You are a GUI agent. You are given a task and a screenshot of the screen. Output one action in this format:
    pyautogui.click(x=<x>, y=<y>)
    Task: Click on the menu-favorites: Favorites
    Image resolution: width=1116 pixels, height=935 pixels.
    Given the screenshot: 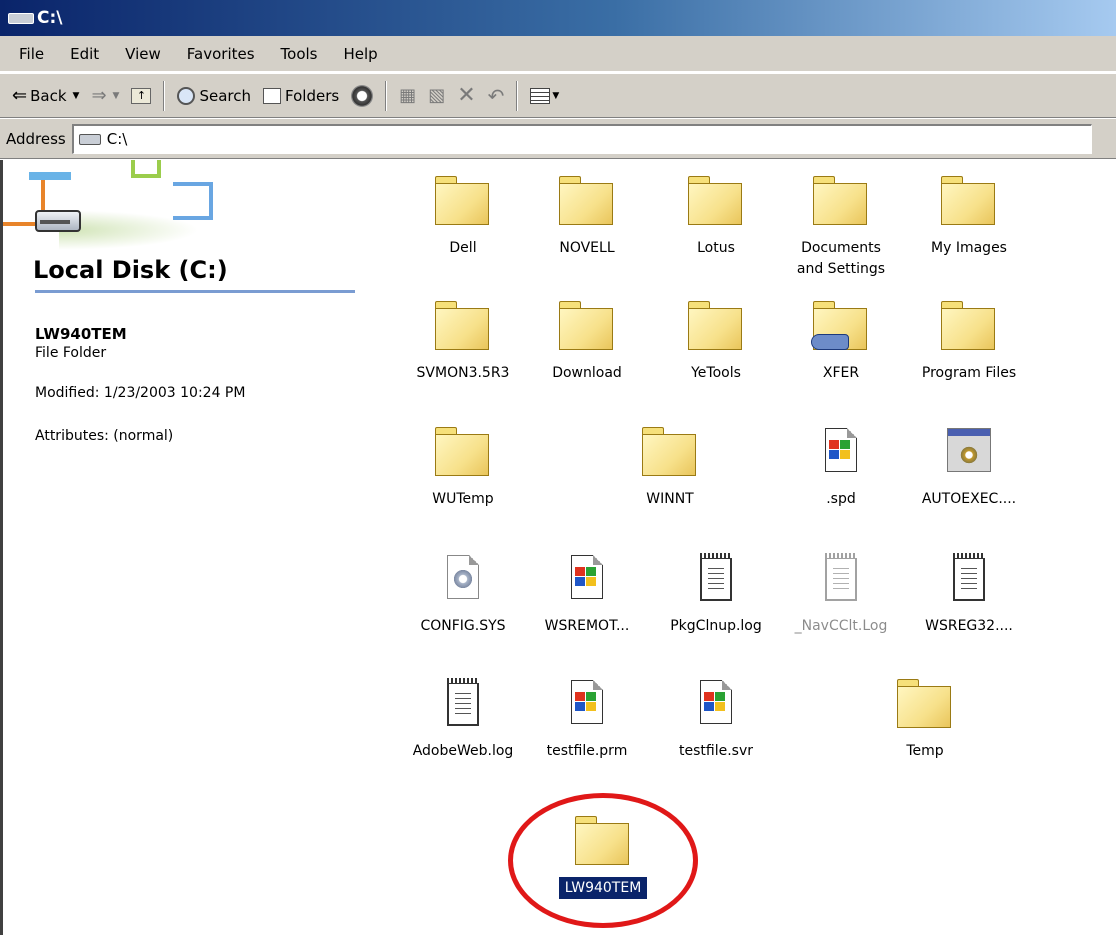 What is the action you would take?
    pyautogui.click(x=221, y=54)
    